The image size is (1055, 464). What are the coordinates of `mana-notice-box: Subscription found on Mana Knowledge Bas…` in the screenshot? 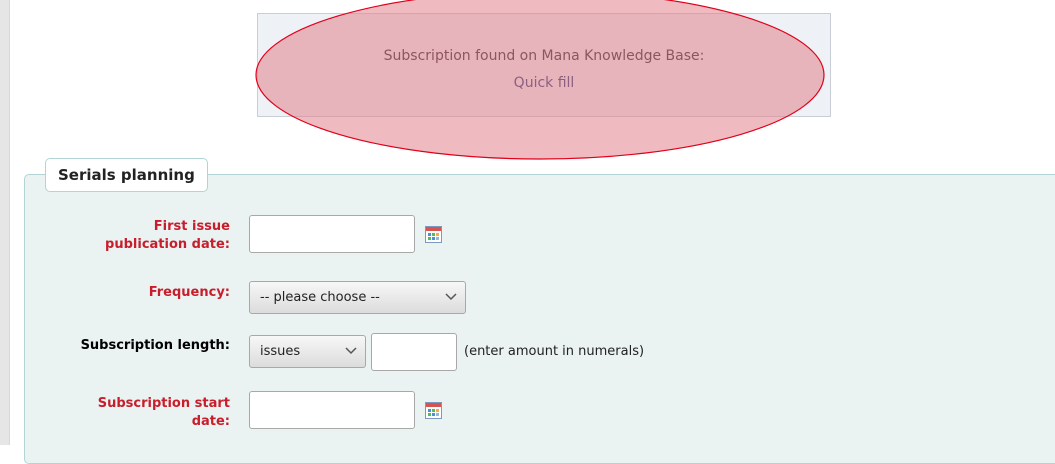 It's located at (544, 65).